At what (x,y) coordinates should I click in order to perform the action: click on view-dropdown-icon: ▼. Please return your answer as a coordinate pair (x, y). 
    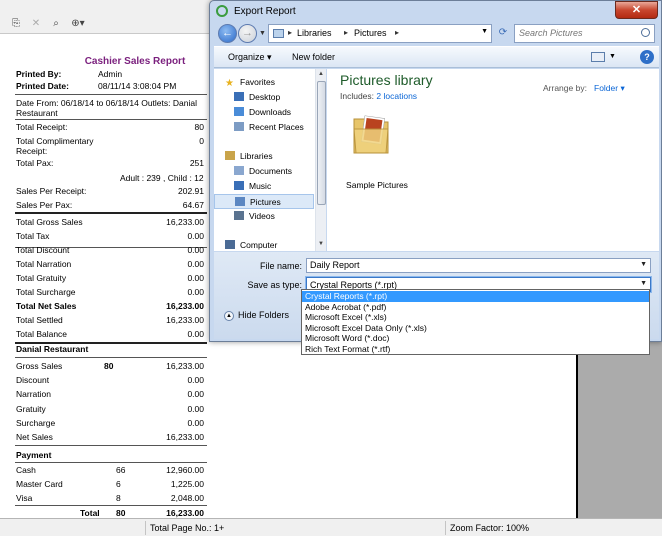
    Looking at the image, I should click on (612, 56).